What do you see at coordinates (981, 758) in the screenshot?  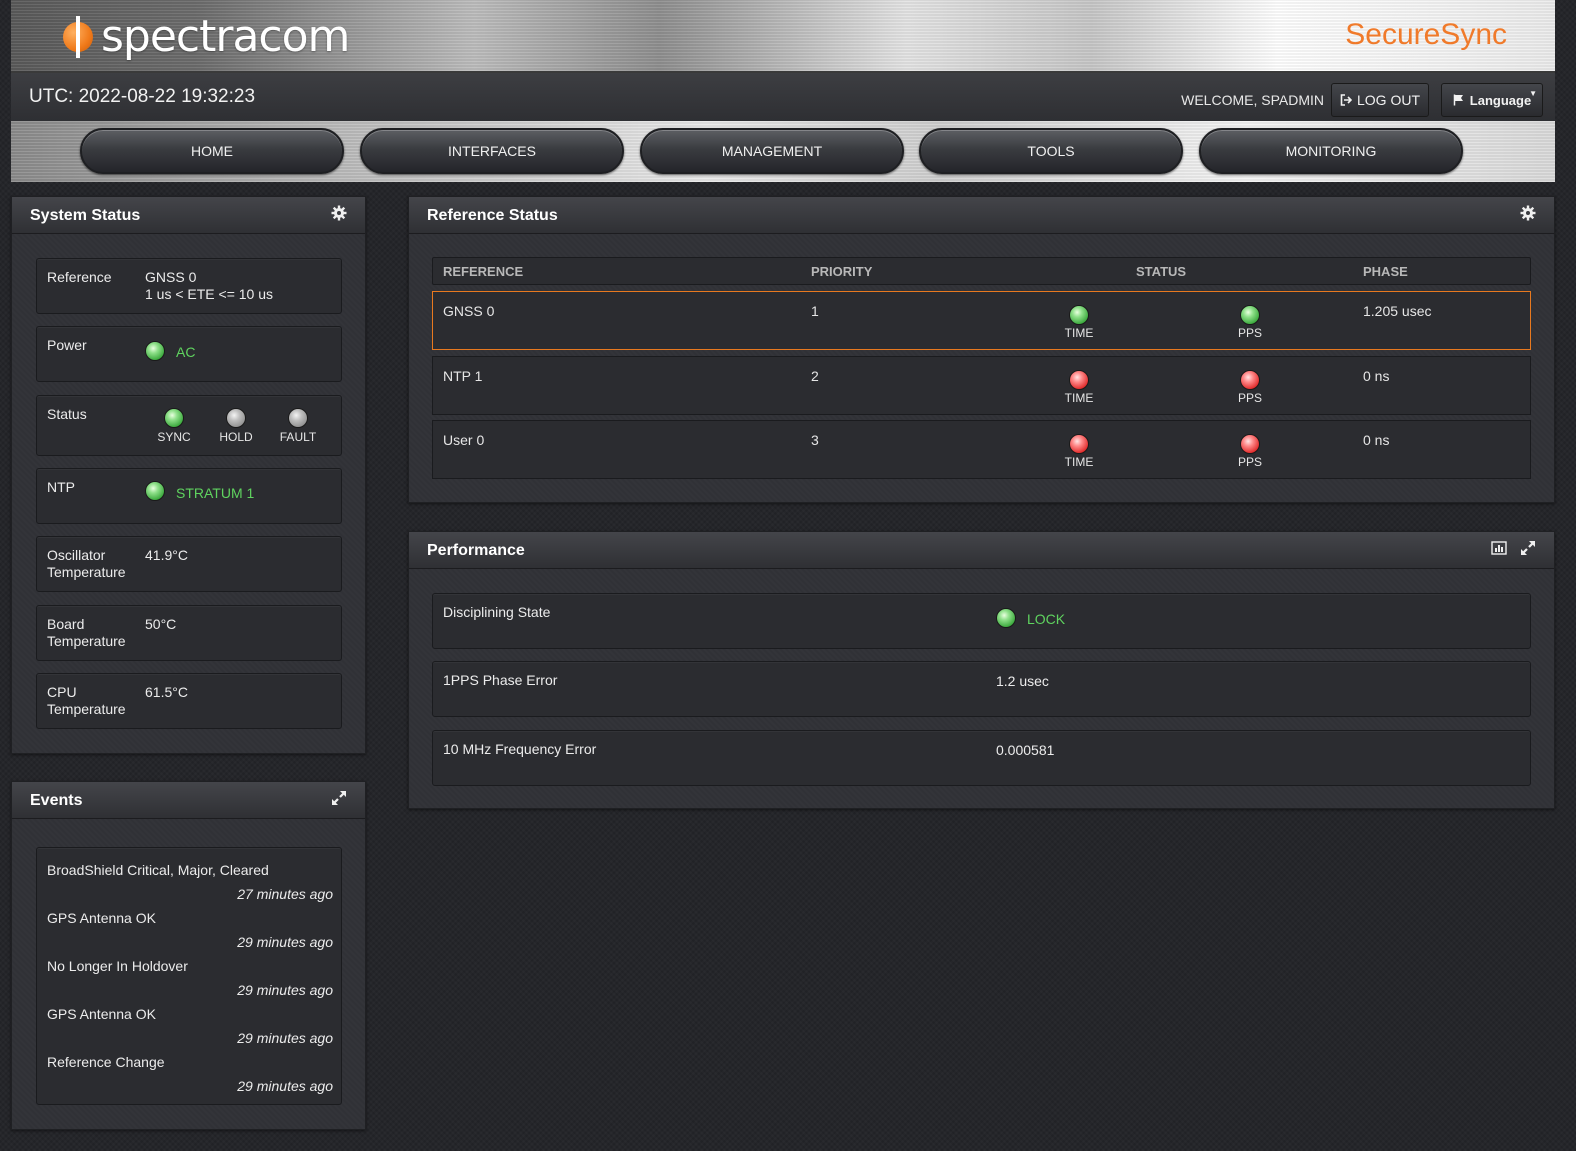 I see `frequency-error-row: 10 MHz Frequency Error 0.000581` at bounding box center [981, 758].